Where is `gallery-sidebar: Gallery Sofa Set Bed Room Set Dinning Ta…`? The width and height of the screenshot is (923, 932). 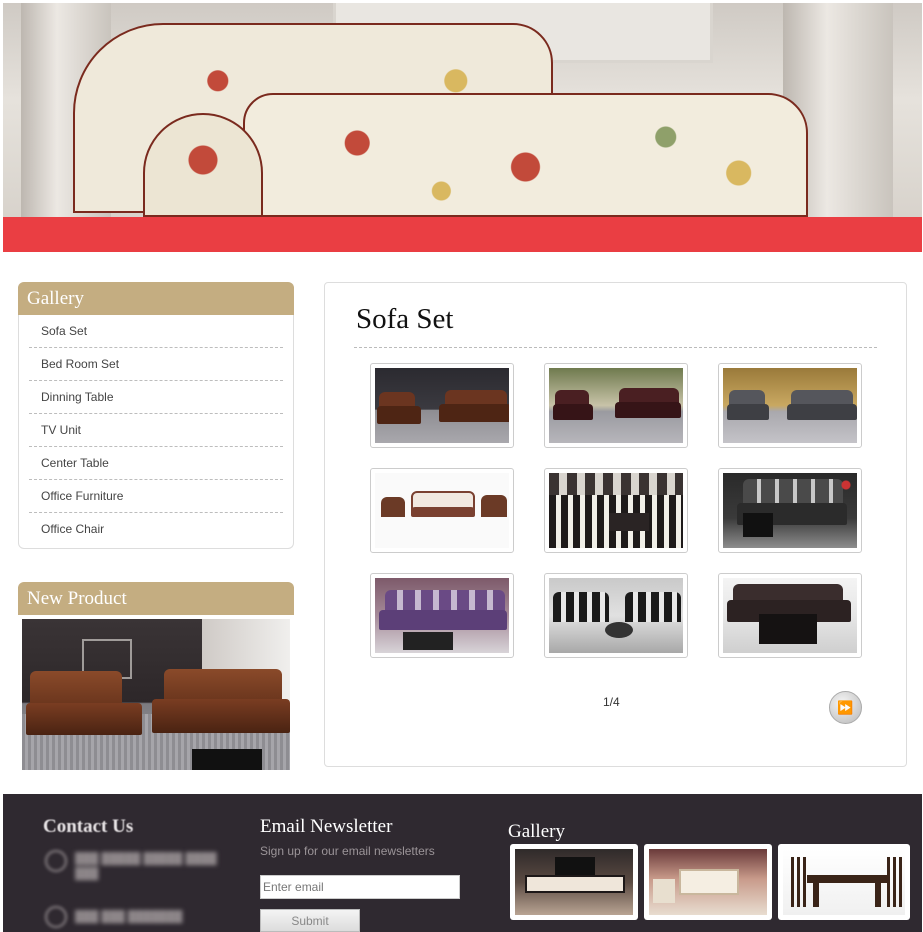 gallery-sidebar: Gallery Sofa Set Bed Room Set Dinning Ta… is located at coordinates (156, 415).